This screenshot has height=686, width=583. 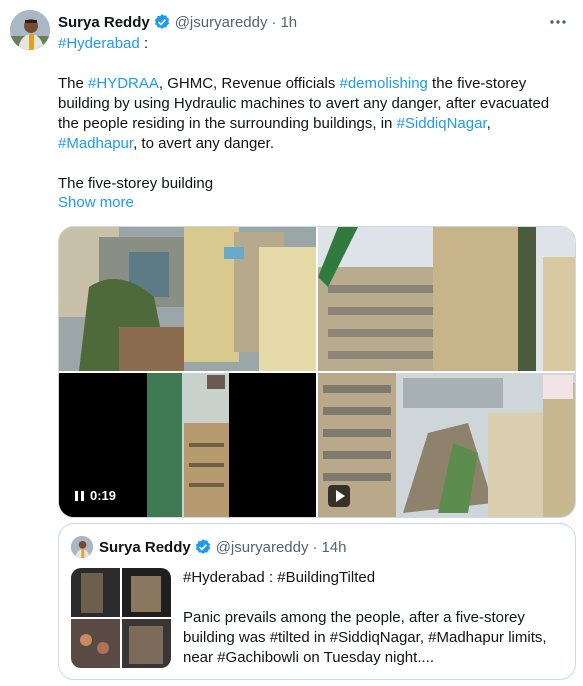 I want to click on more-horizontal-icon, so click(x=558, y=22).